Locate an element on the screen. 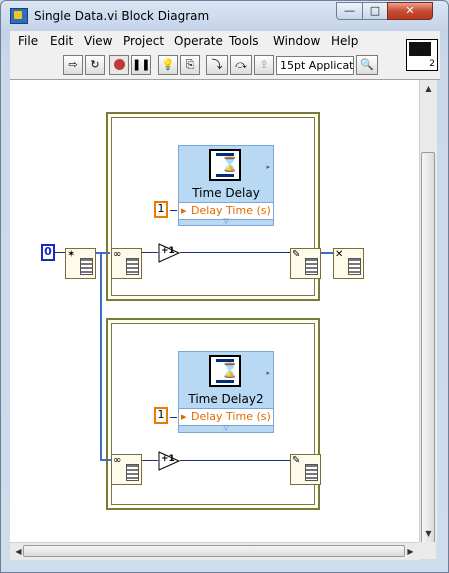 The image size is (449, 573). read-node-2: ∞ is located at coordinates (126, 469).